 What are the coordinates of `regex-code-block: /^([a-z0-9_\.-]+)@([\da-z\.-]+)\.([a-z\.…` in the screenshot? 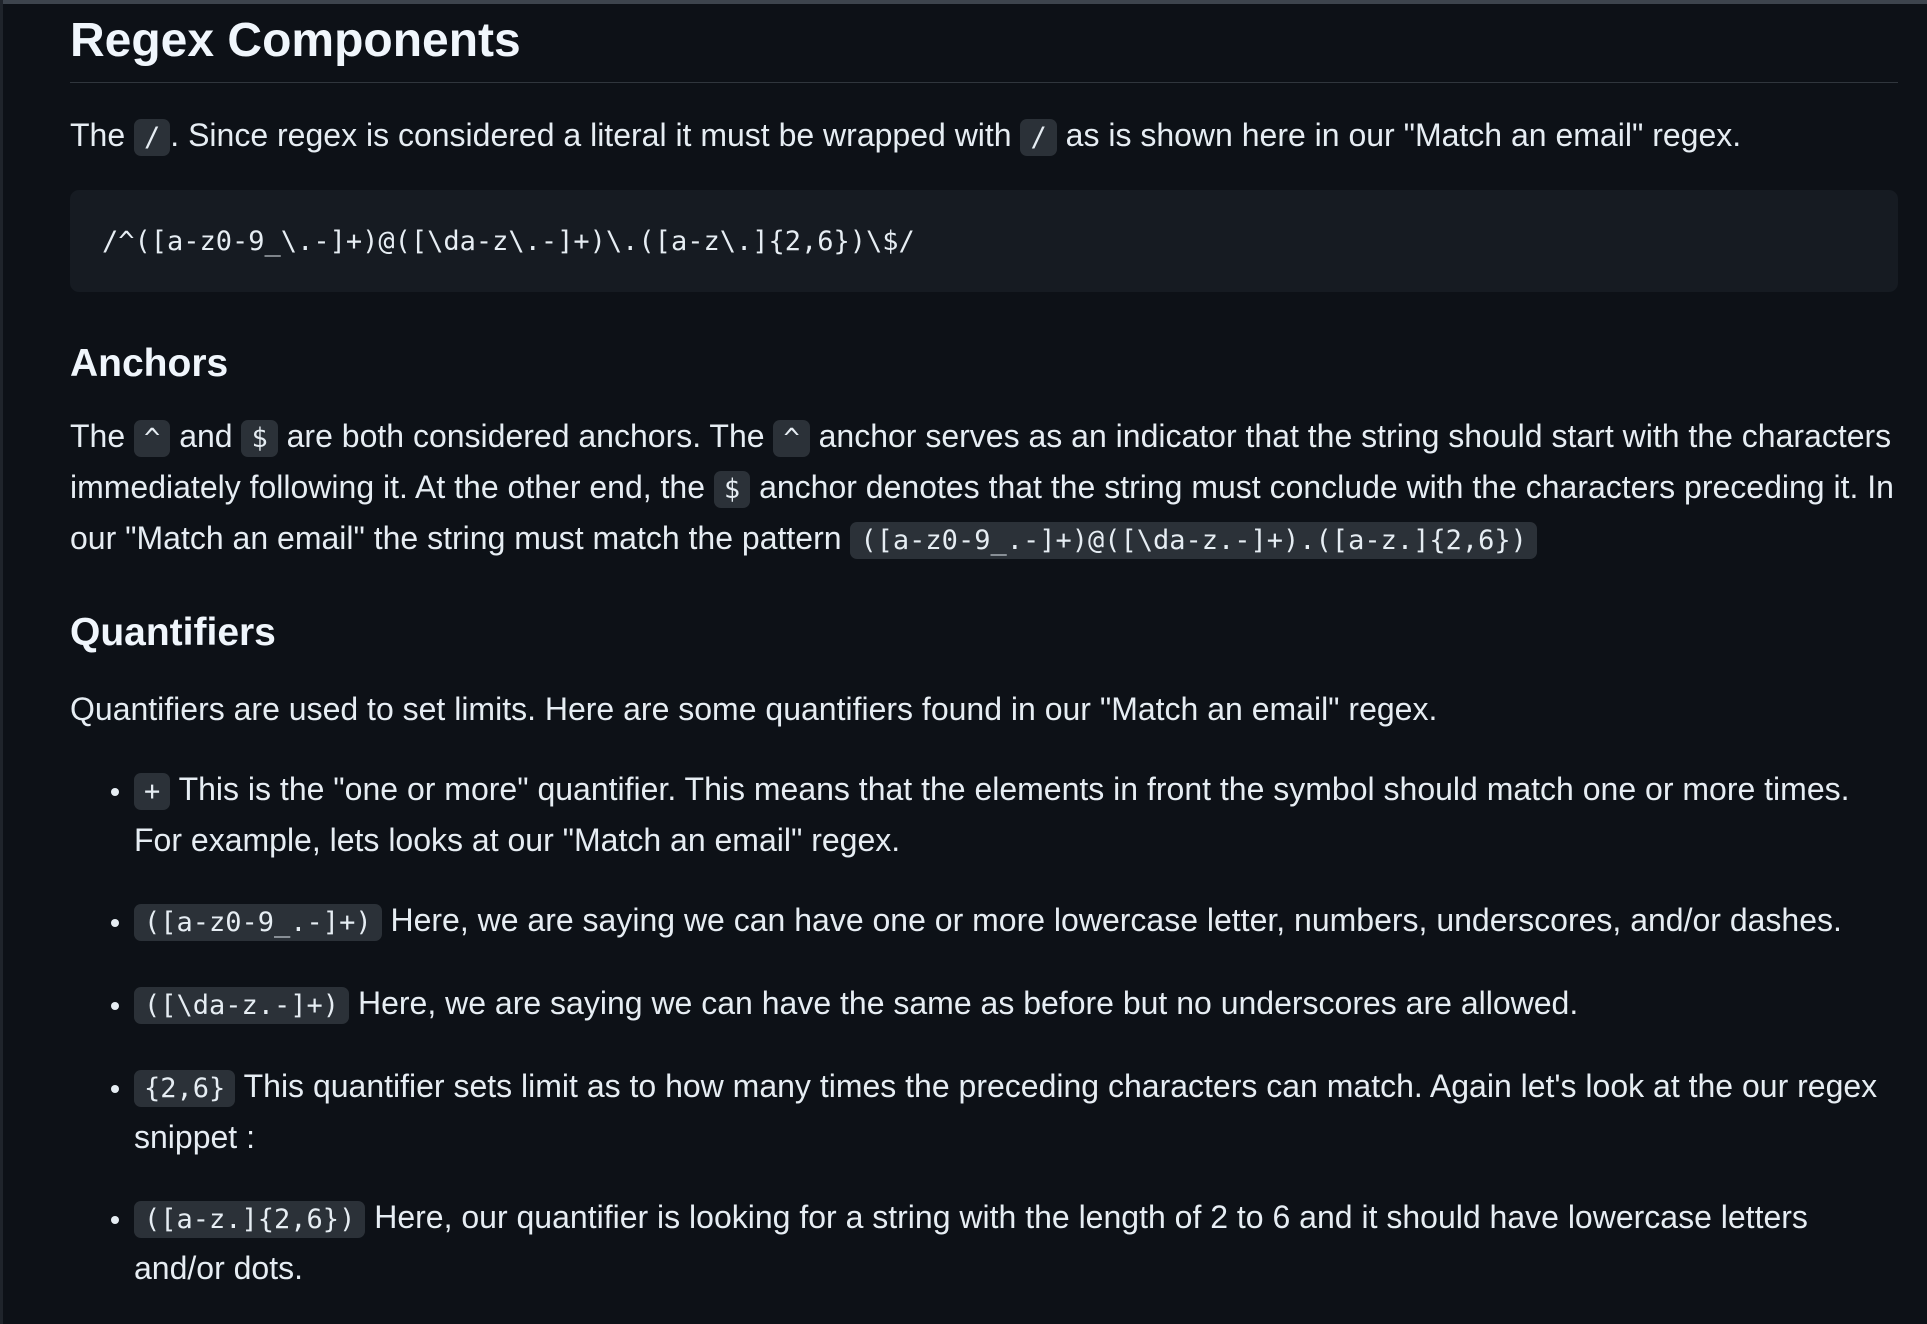 It's located at (984, 241).